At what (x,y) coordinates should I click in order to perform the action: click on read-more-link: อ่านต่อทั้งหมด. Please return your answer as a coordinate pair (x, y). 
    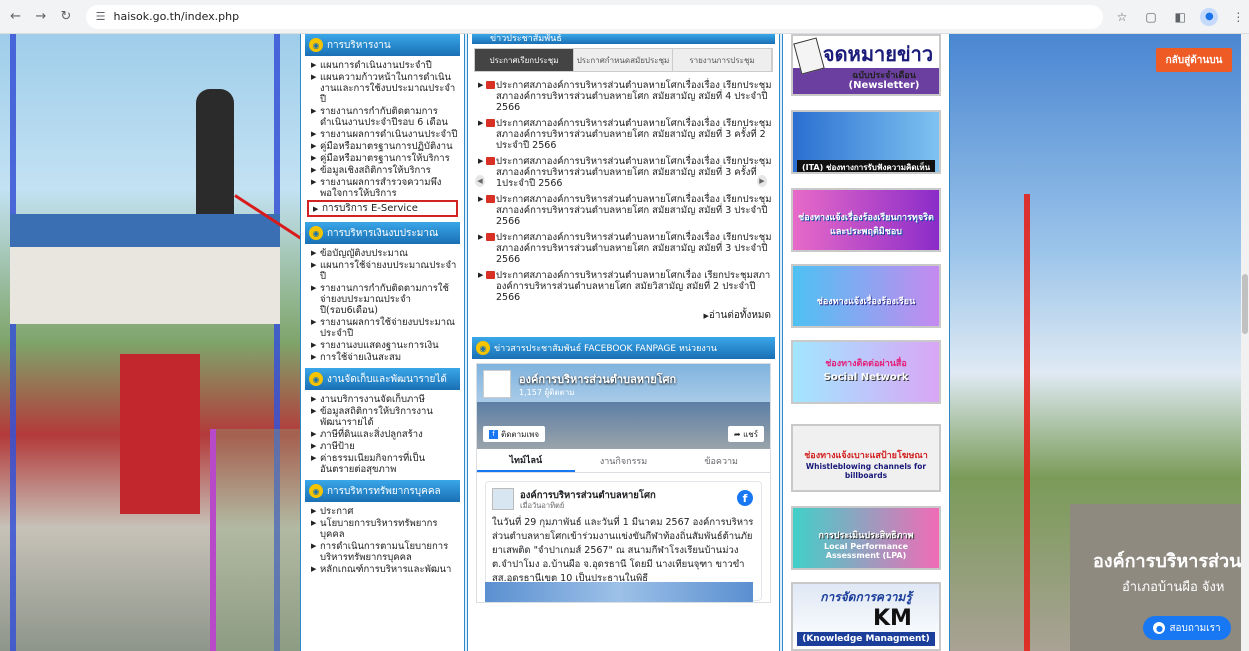
    Looking at the image, I should click on (623, 315).